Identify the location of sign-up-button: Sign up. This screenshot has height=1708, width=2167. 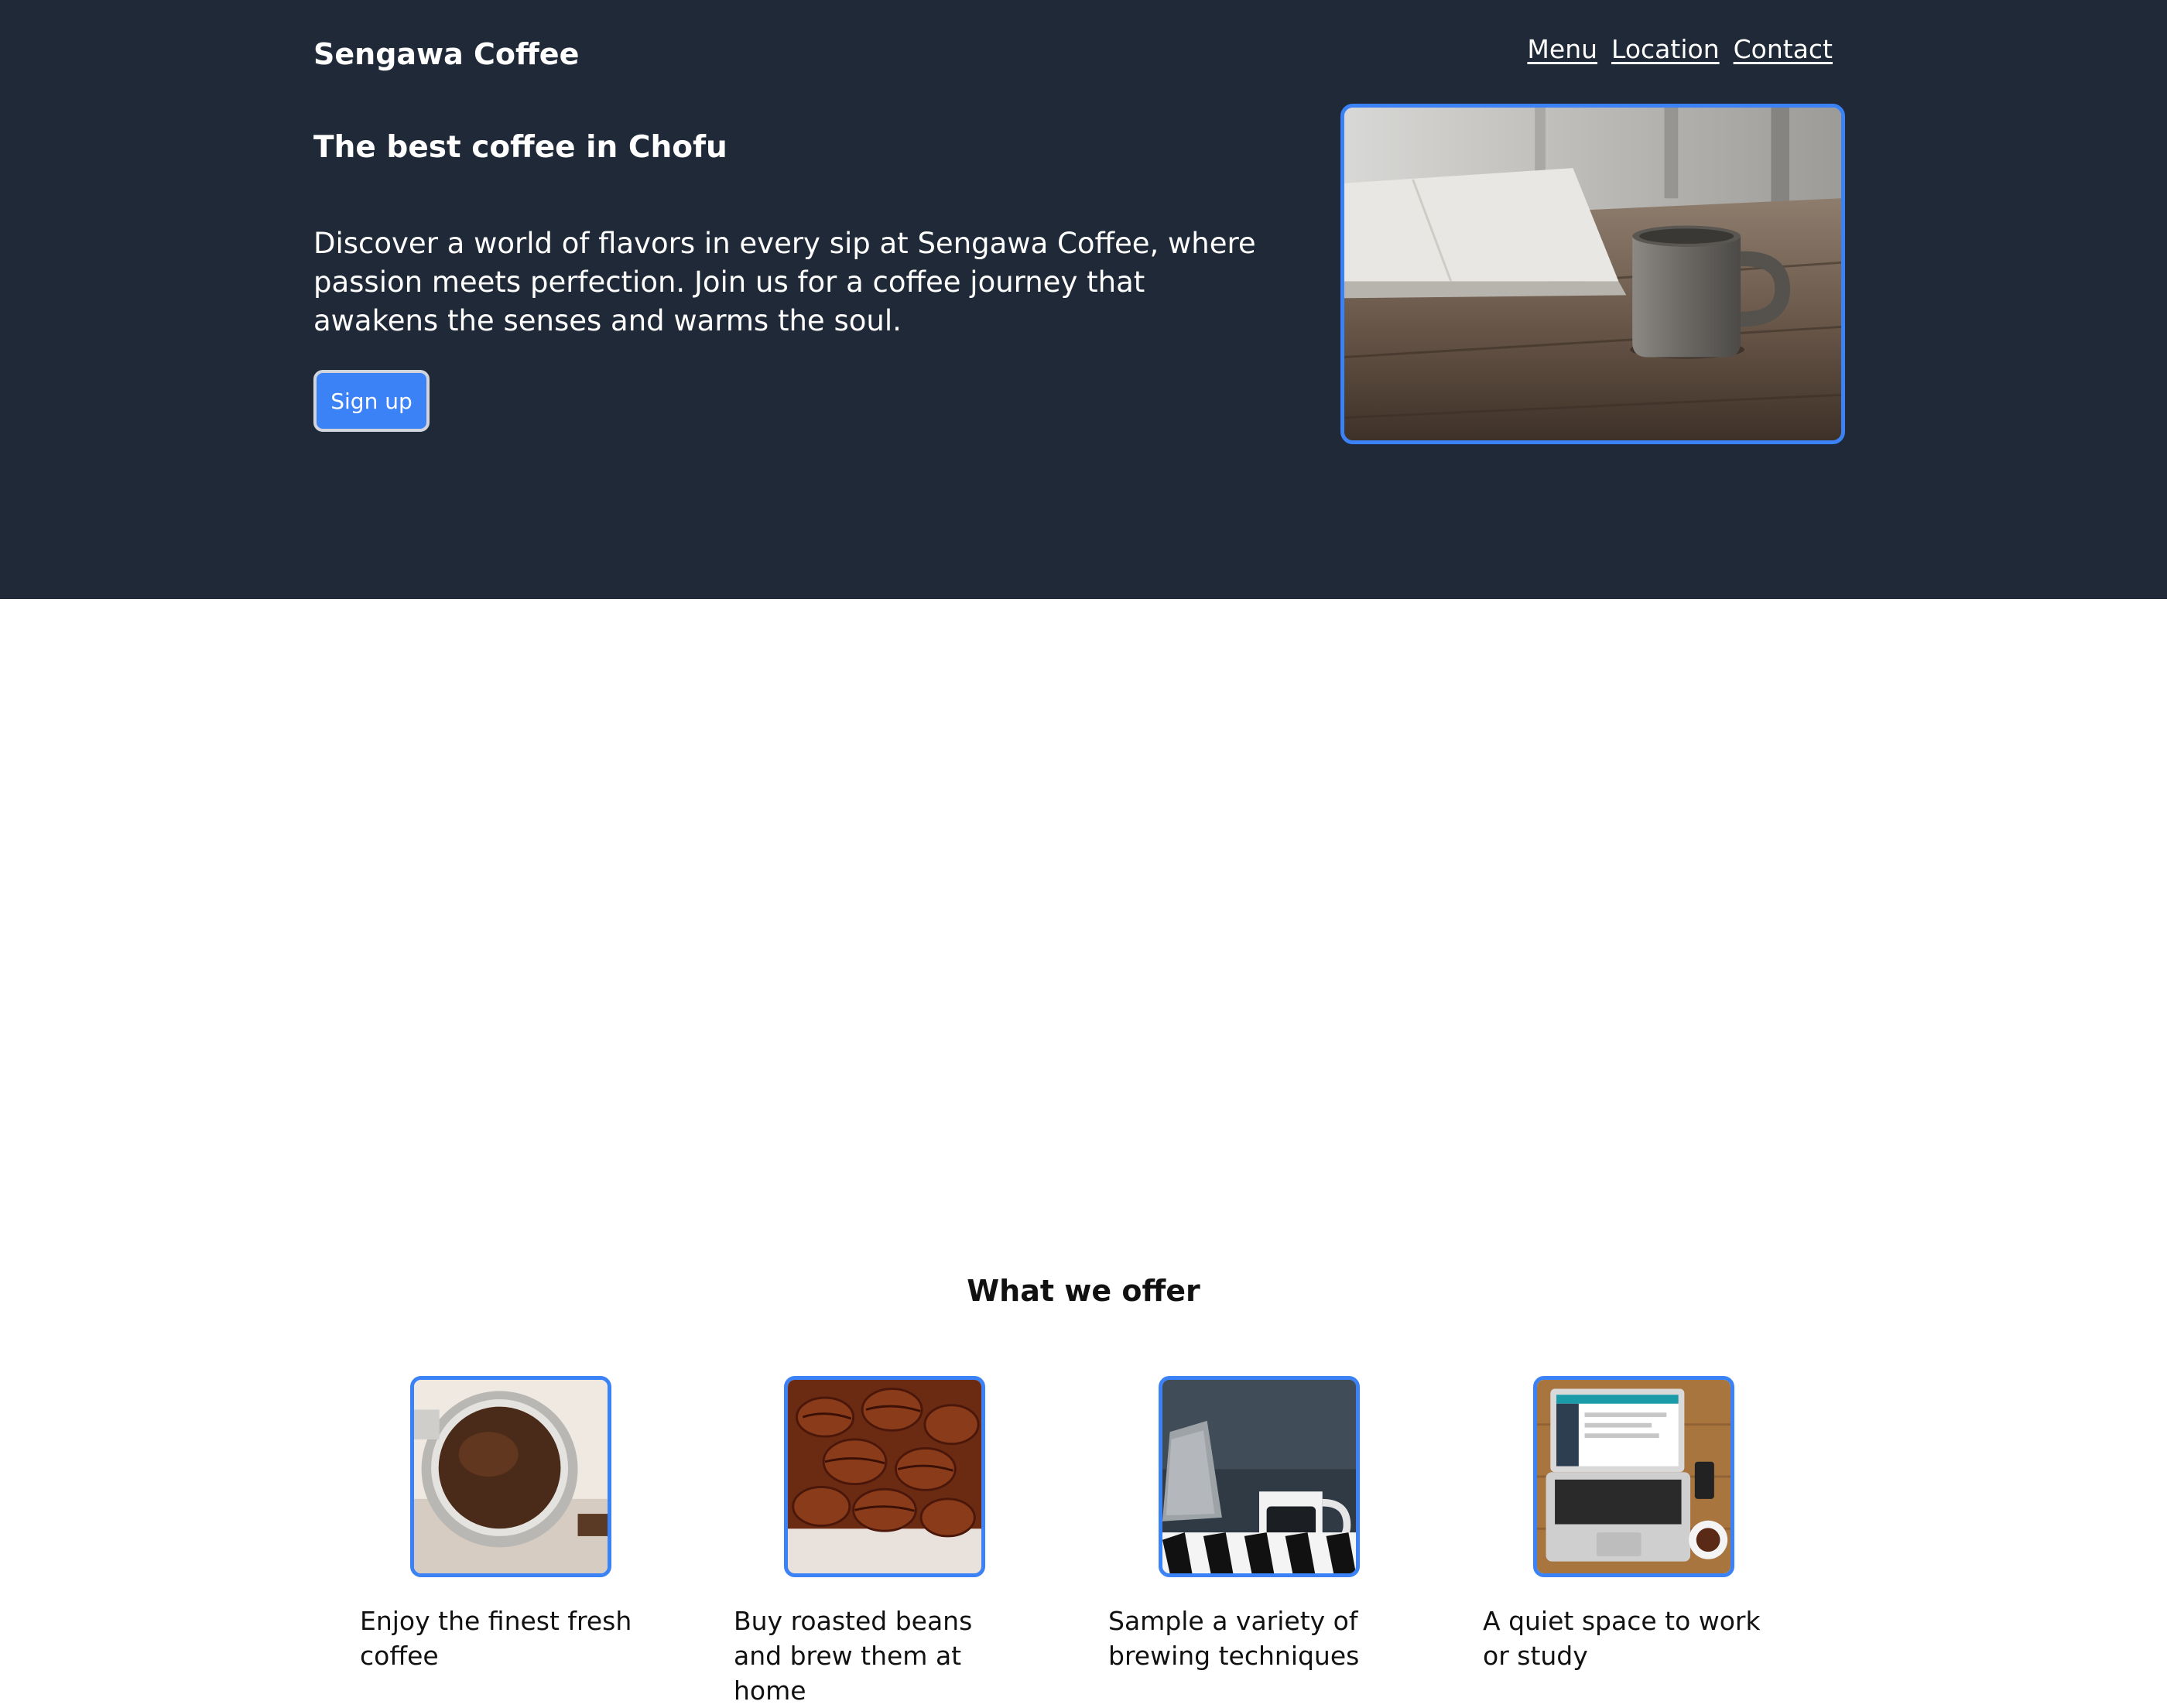
(371, 401).